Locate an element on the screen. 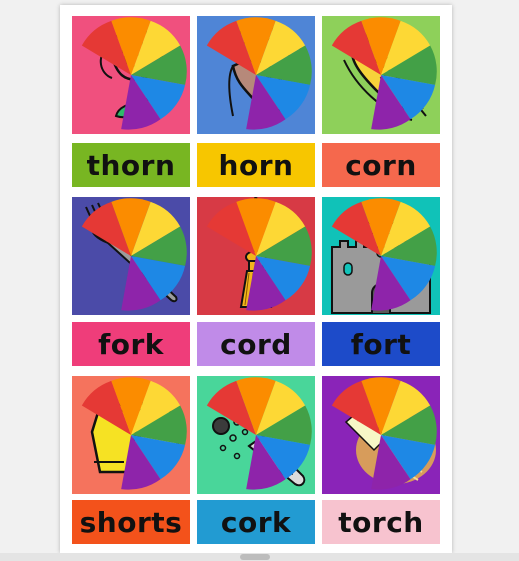 This screenshot has width=519, height=561. card-image-cork is located at coordinates (256, 435).